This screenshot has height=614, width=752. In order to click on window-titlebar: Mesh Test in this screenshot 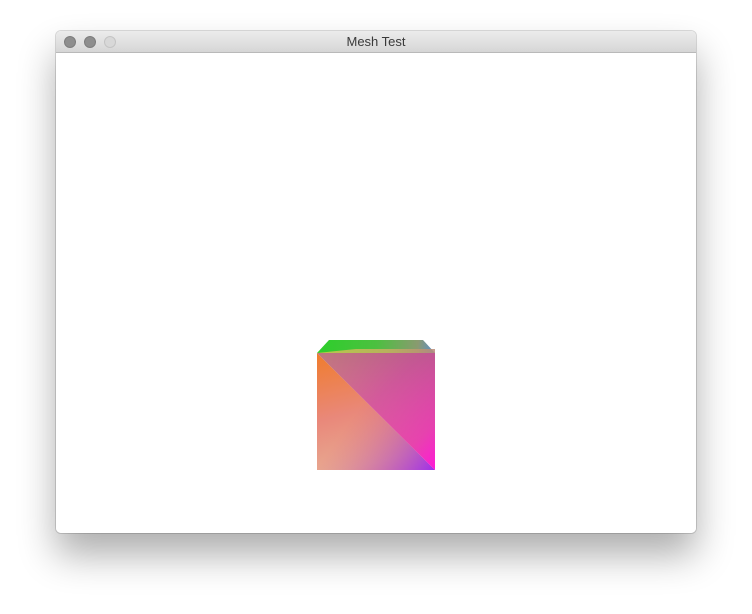, I will do `click(376, 42)`.